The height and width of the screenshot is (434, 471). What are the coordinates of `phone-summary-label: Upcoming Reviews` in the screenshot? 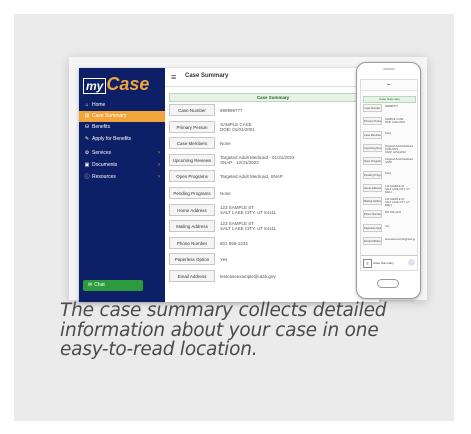 It's located at (372, 147).